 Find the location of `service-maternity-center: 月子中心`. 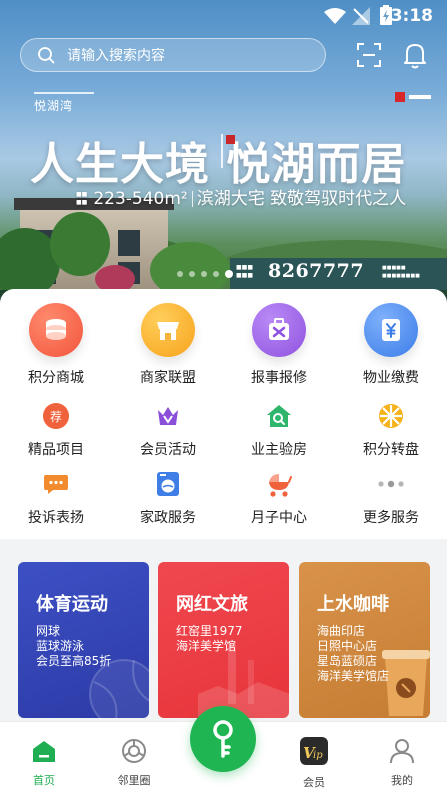

service-maternity-center: 月子中心 is located at coordinates (279, 498).